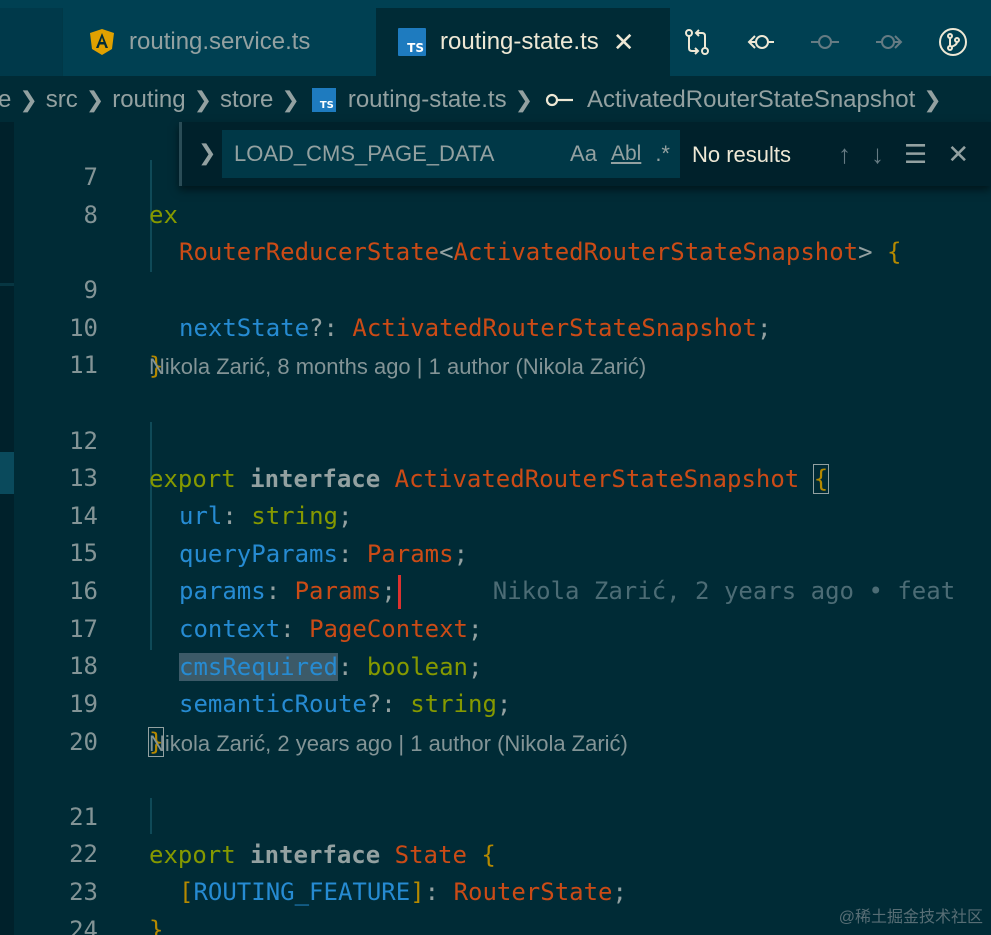 This screenshot has width=991, height=935. I want to click on code-line: 22 [ROUTING_FEATURE]: RouterState;, so click(495, 851).